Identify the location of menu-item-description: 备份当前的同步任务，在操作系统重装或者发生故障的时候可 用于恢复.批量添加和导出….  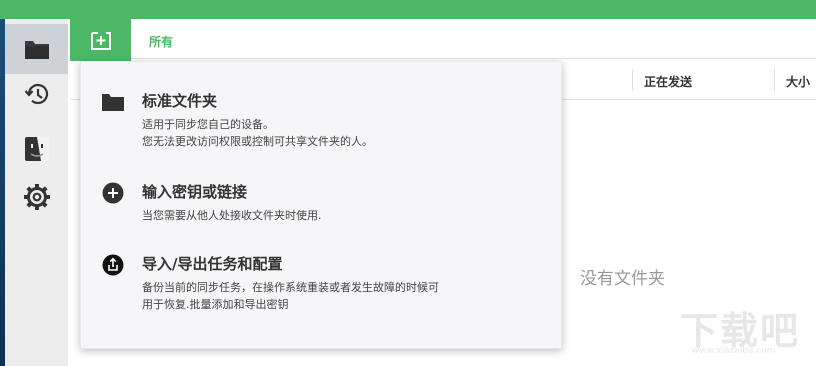
(342, 296).